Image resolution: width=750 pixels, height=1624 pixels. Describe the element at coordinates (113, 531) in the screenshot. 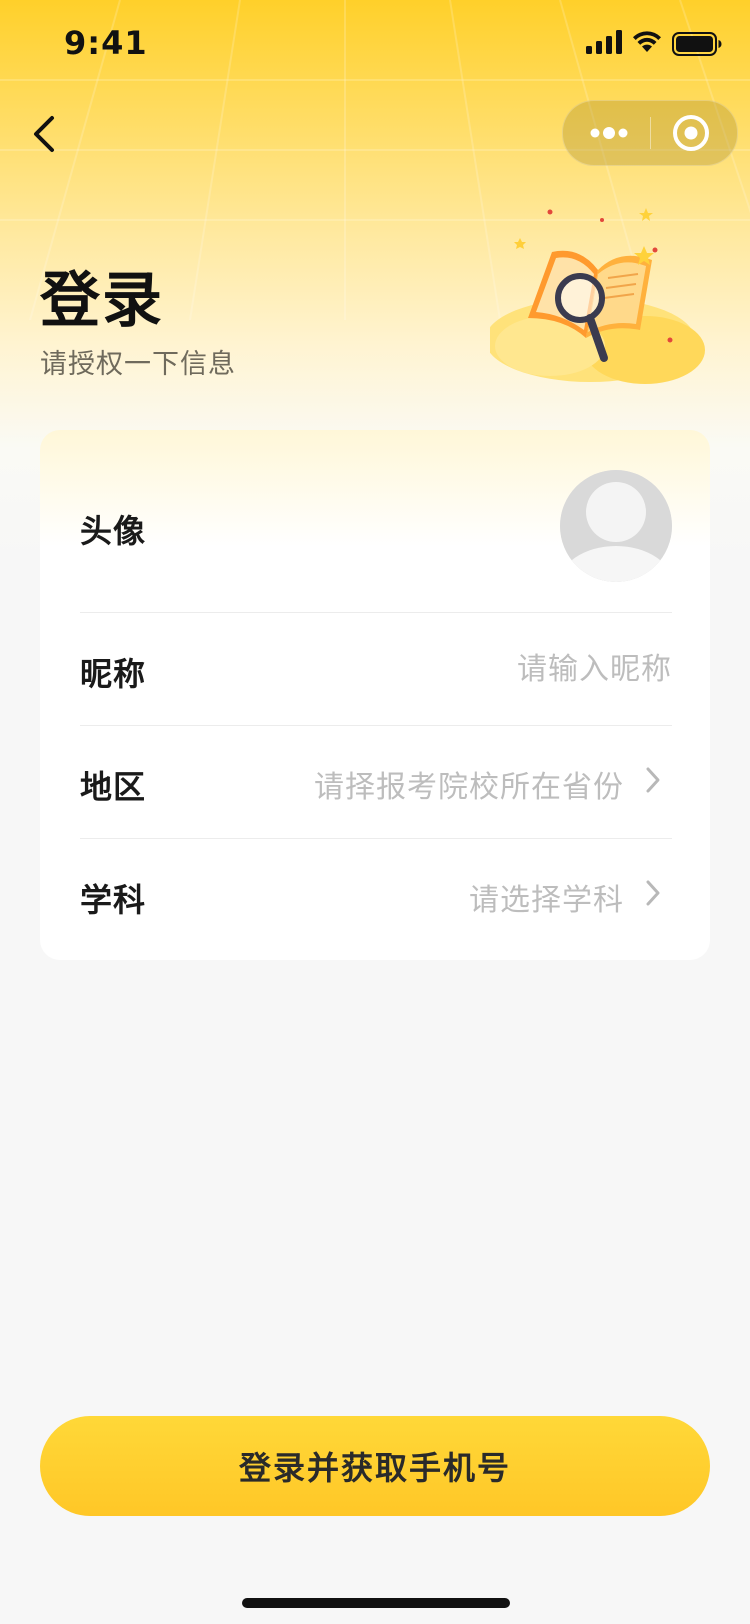

I see `avatar-label: 头像` at that location.